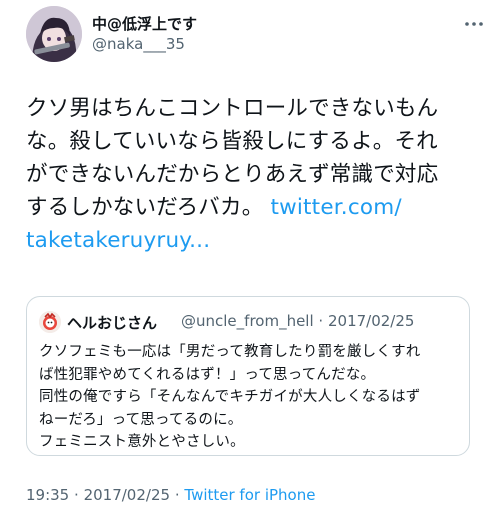  What do you see at coordinates (47, 495) in the screenshot?
I see `tweet-time: 19:35` at bounding box center [47, 495].